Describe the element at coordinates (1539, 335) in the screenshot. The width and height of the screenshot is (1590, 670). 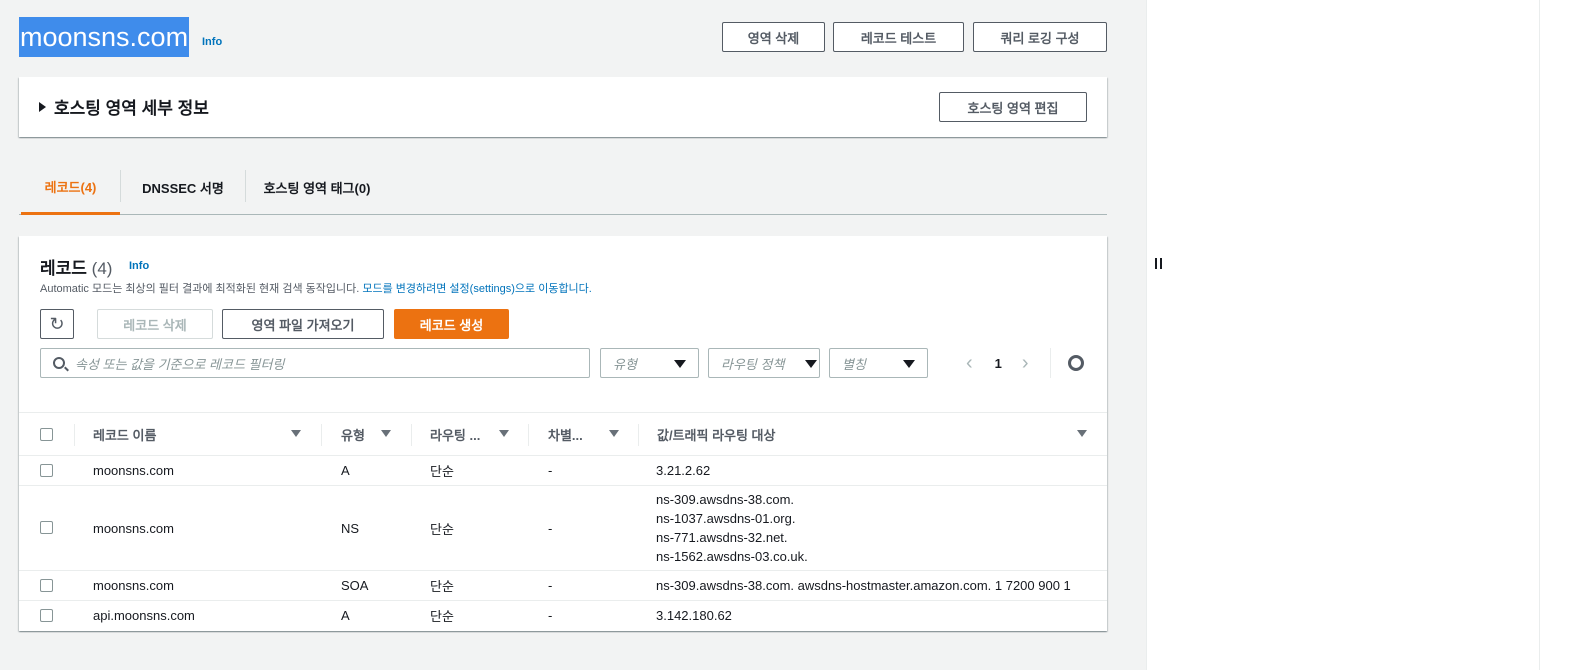
I see `panel-divider` at that location.